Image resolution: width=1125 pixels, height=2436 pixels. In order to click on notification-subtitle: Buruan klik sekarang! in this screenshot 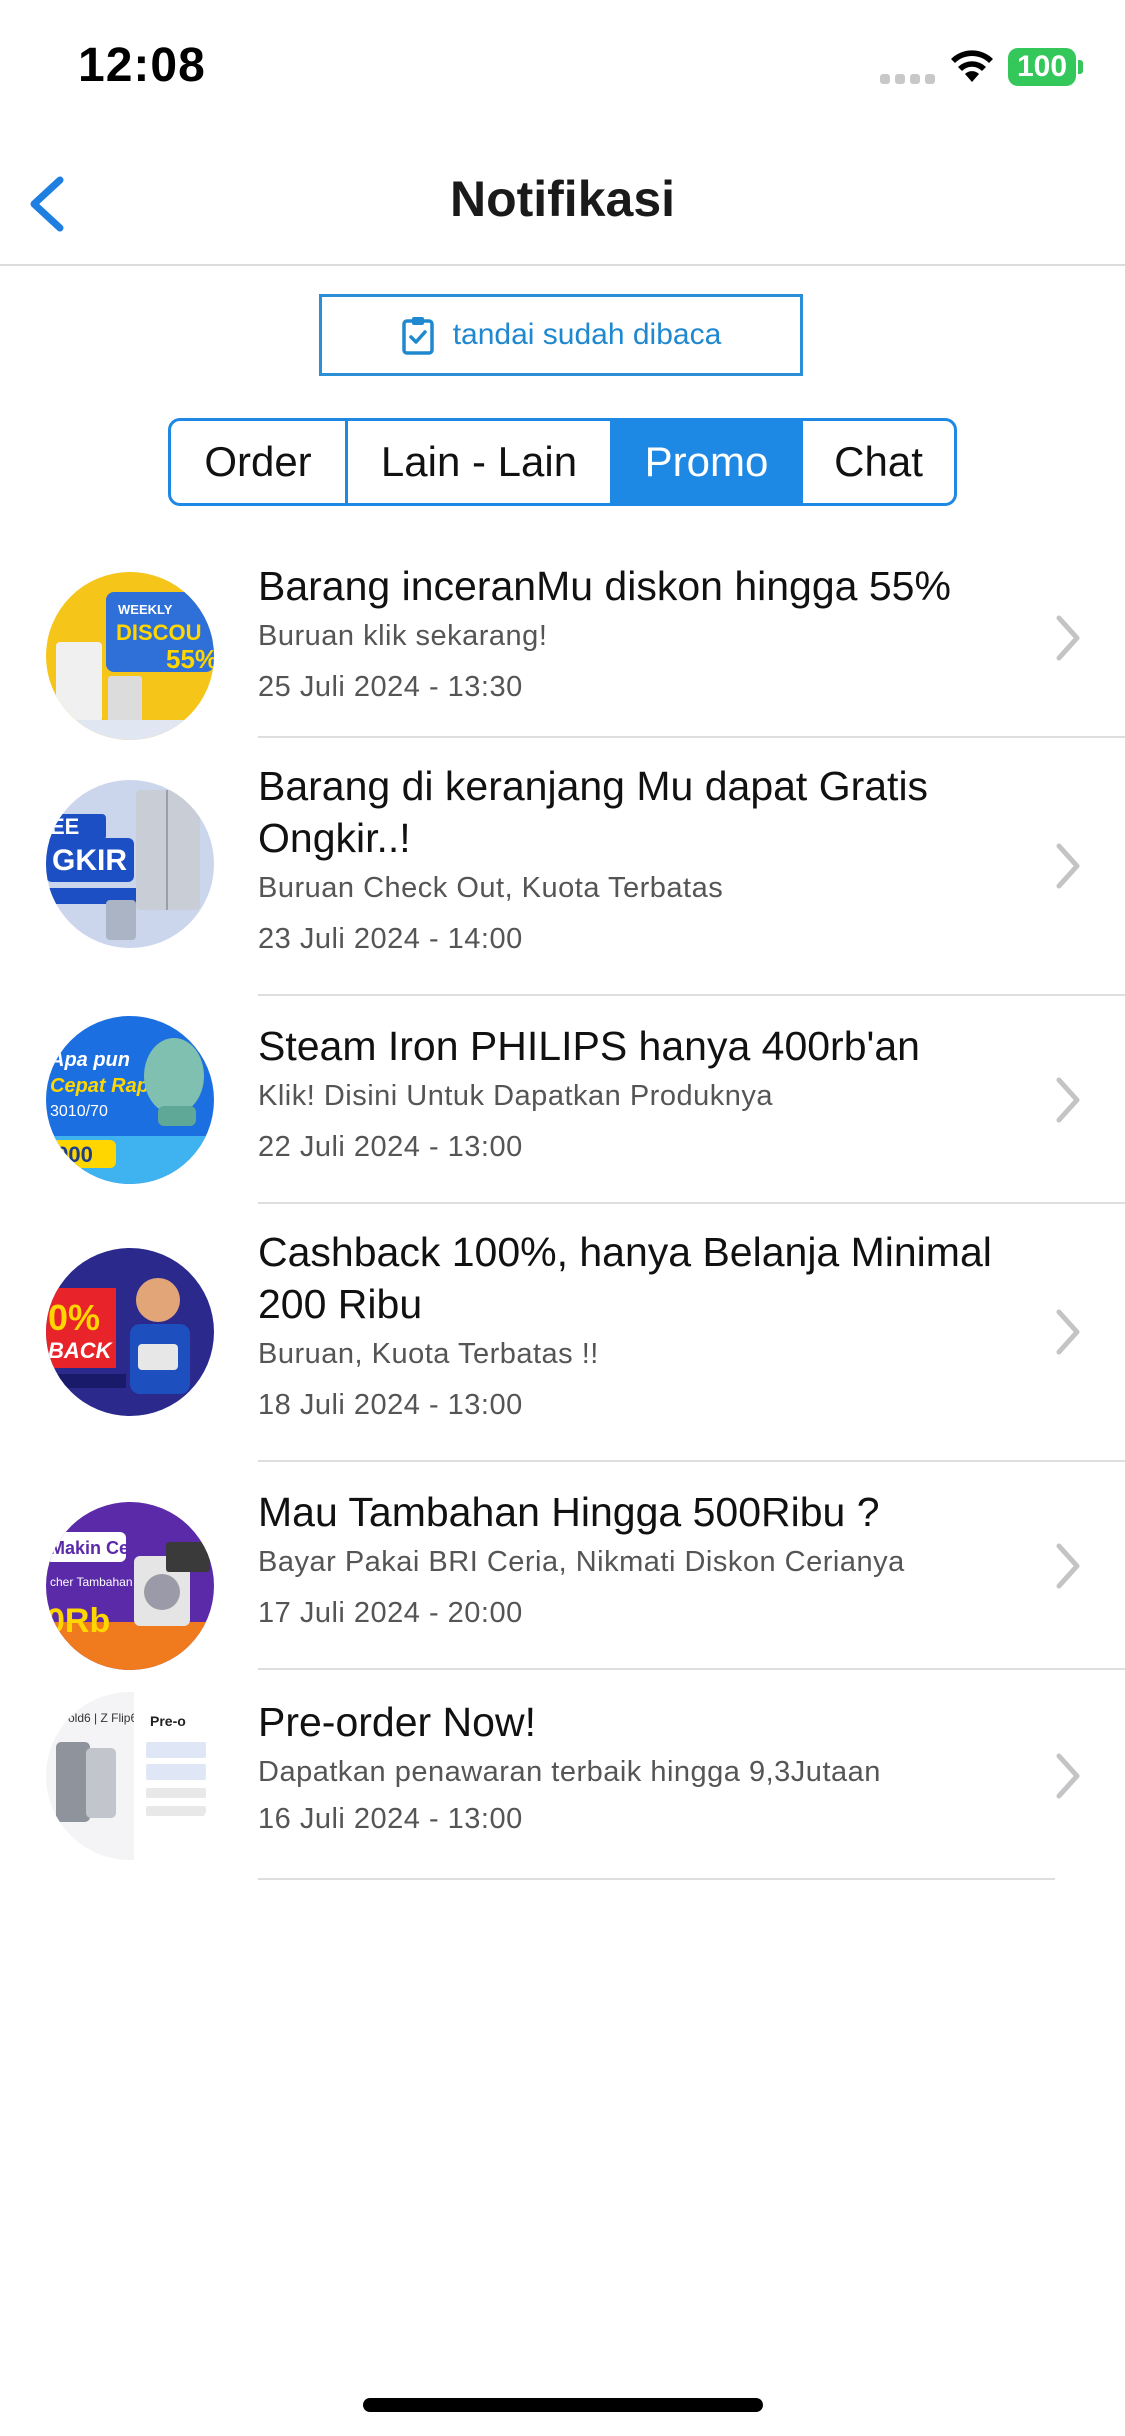, I will do `click(403, 636)`.